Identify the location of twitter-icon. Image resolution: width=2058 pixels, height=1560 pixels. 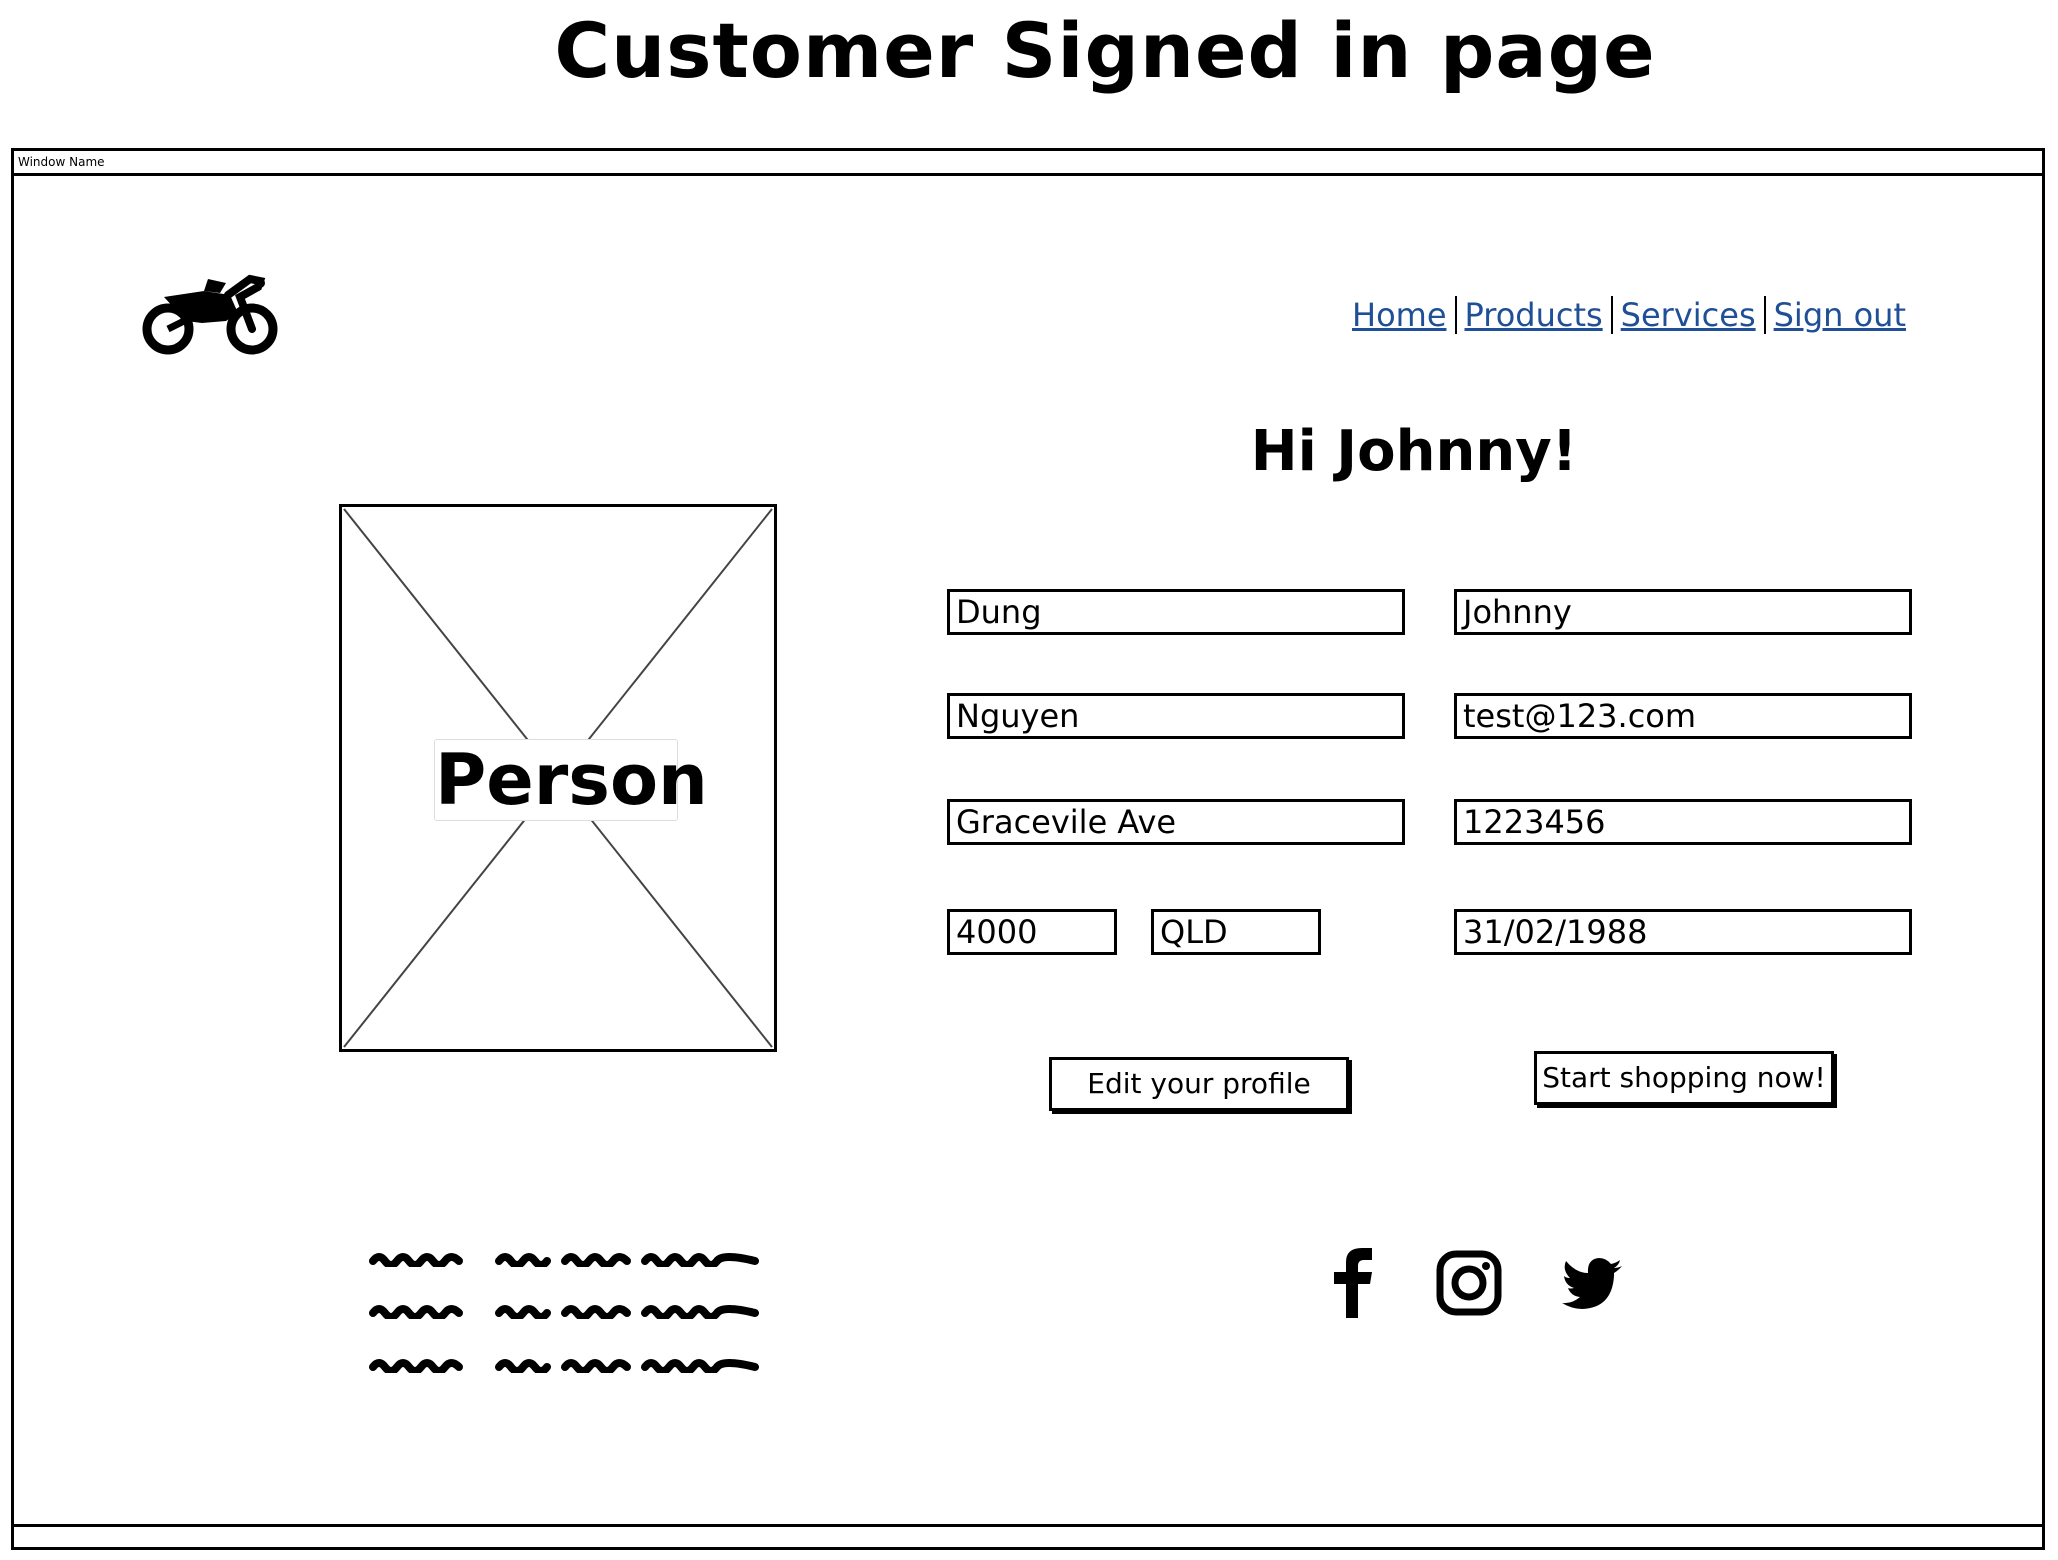
(1593, 1282).